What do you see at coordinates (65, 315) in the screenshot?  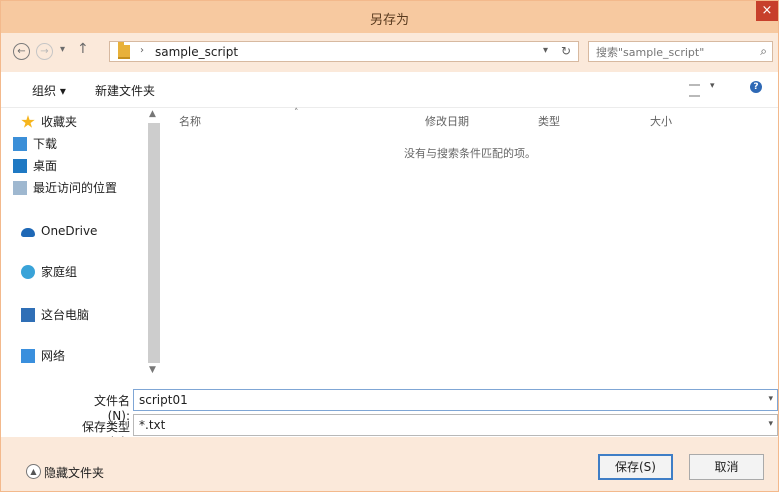 I see `sidebar-item-label: 这台电脑` at bounding box center [65, 315].